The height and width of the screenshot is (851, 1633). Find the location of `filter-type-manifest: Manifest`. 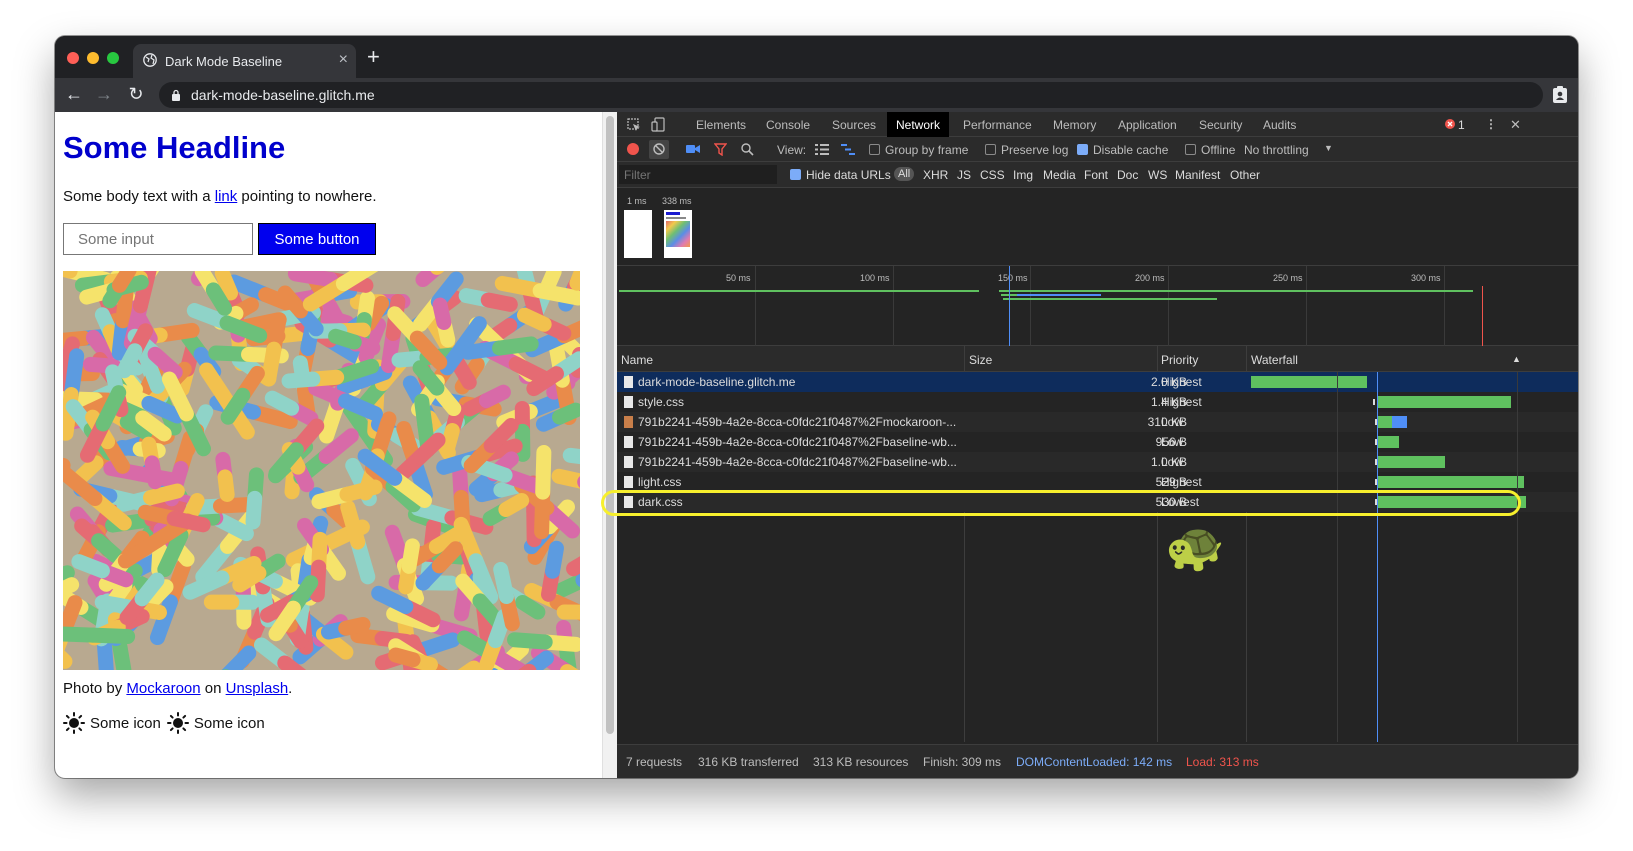

filter-type-manifest: Manifest is located at coordinates (1197, 175).